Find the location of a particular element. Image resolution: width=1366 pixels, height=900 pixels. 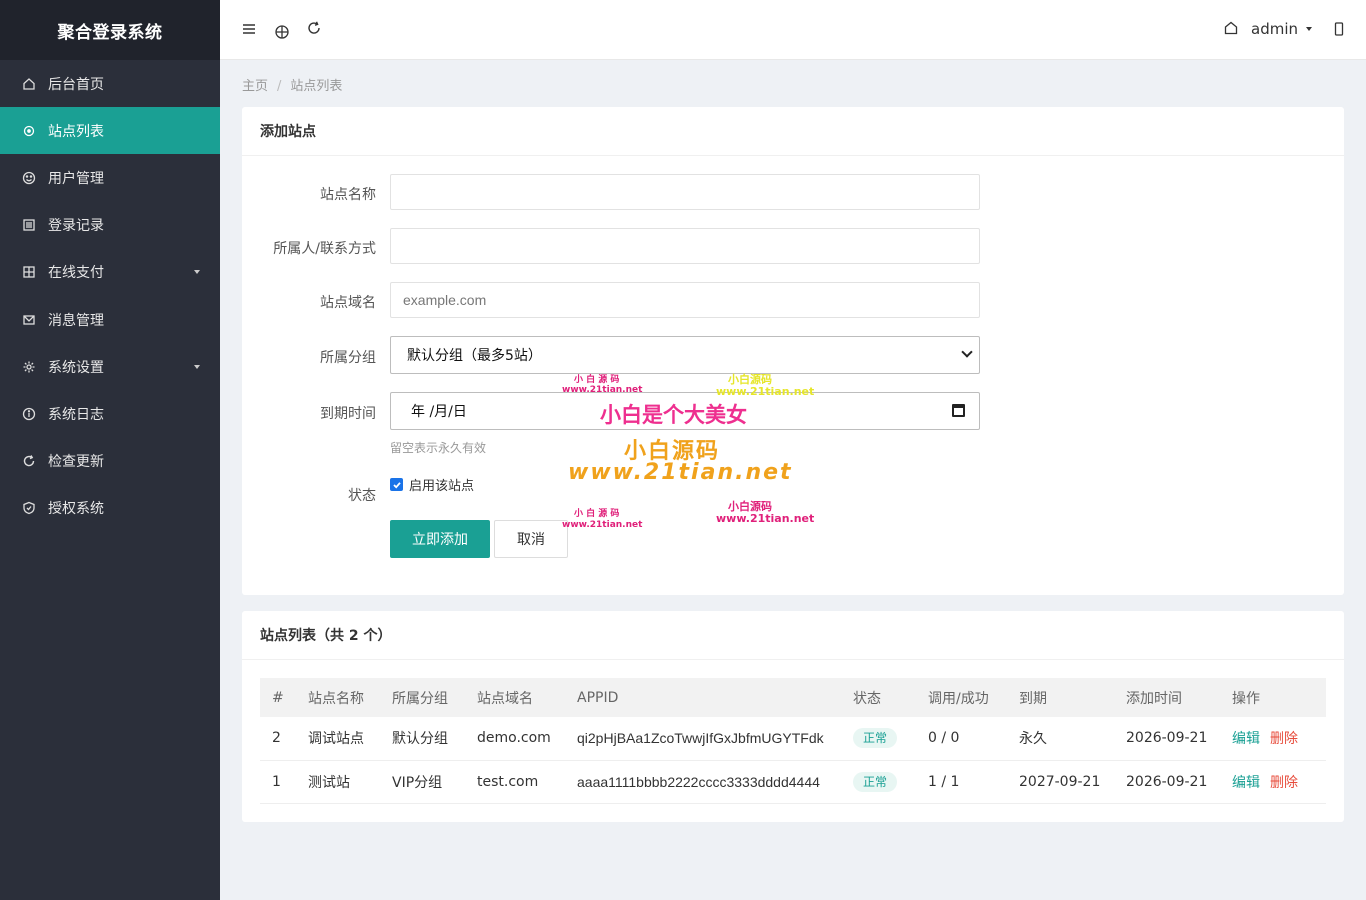

cell-appid: aaaa1111bbbb2222cccc3333dddd4444 is located at coordinates (715, 782).